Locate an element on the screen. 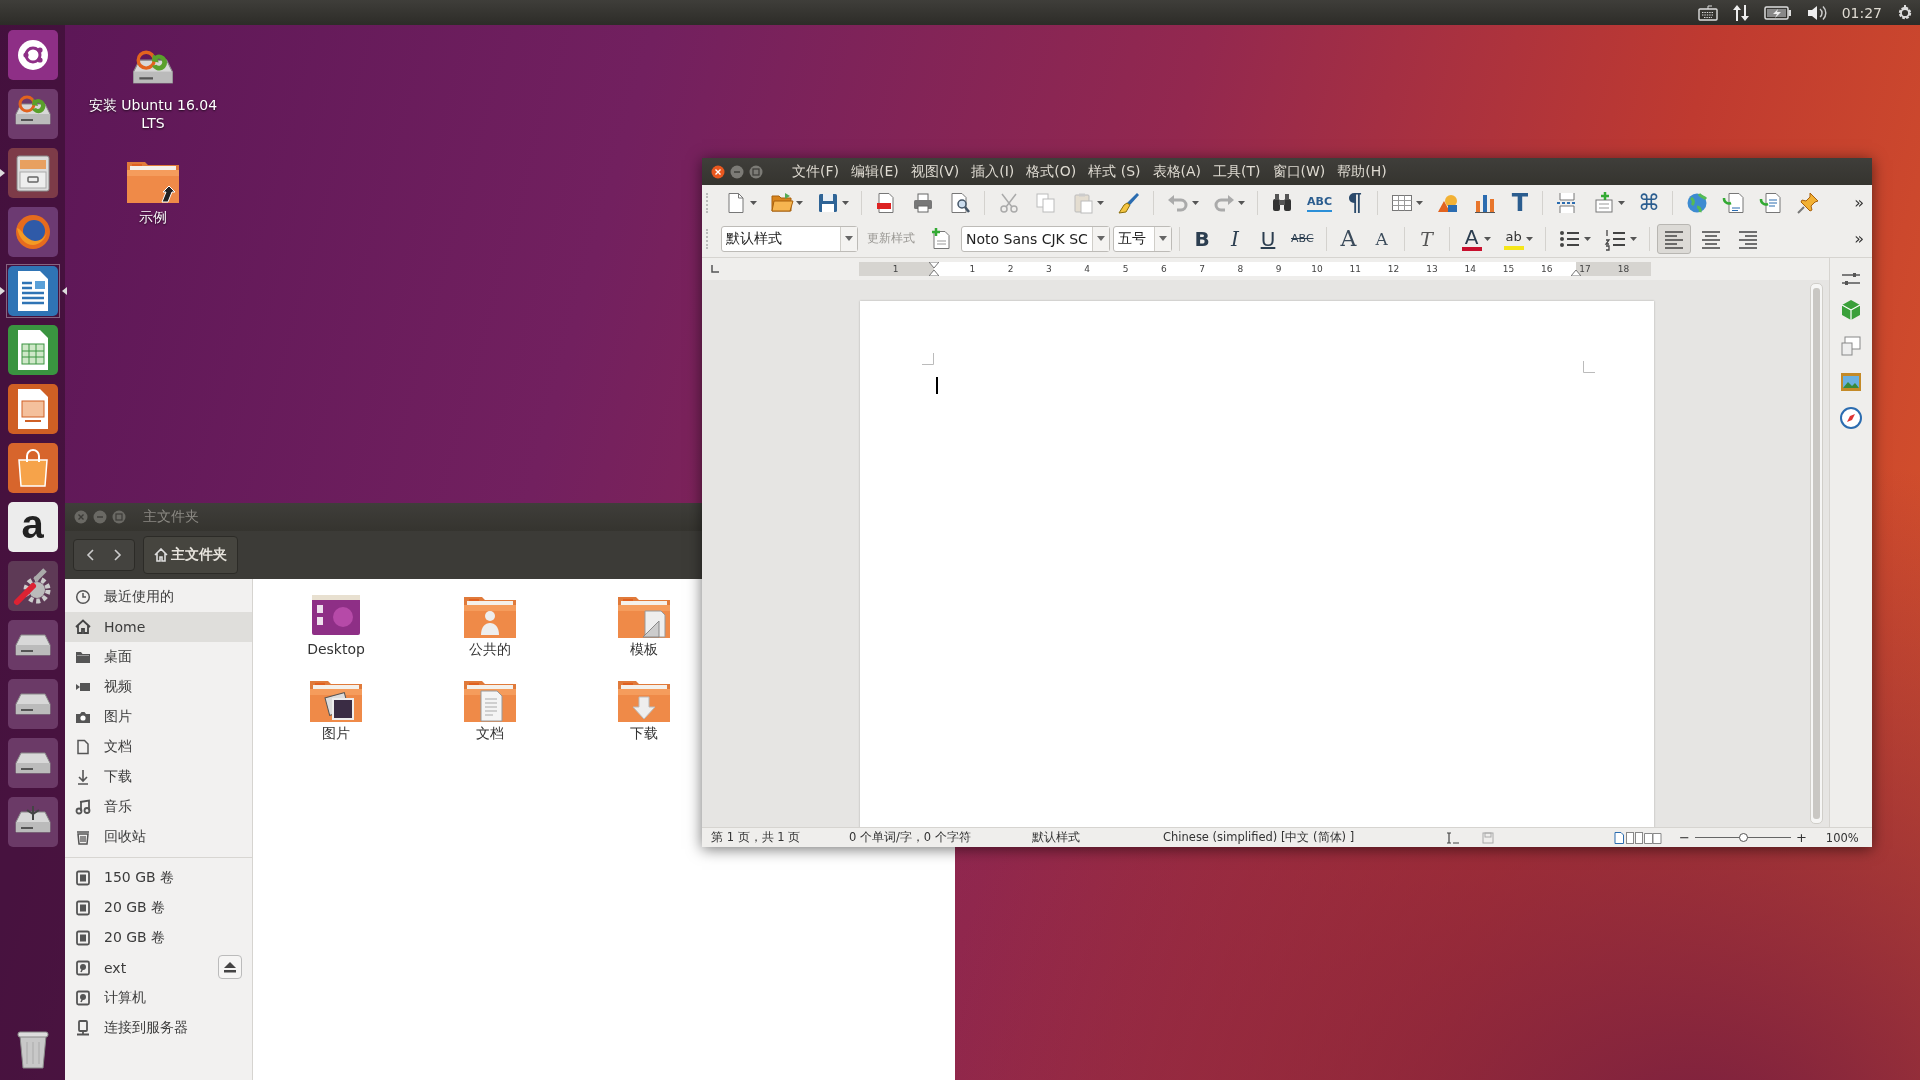  styles-icon is located at coordinates (1851, 310).